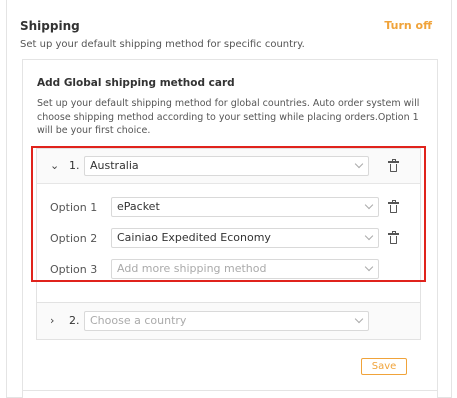 The width and height of the screenshot is (457, 398). What do you see at coordinates (138, 320) in the screenshot?
I see `country-select-placeholder: Choose a country` at bounding box center [138, 320].